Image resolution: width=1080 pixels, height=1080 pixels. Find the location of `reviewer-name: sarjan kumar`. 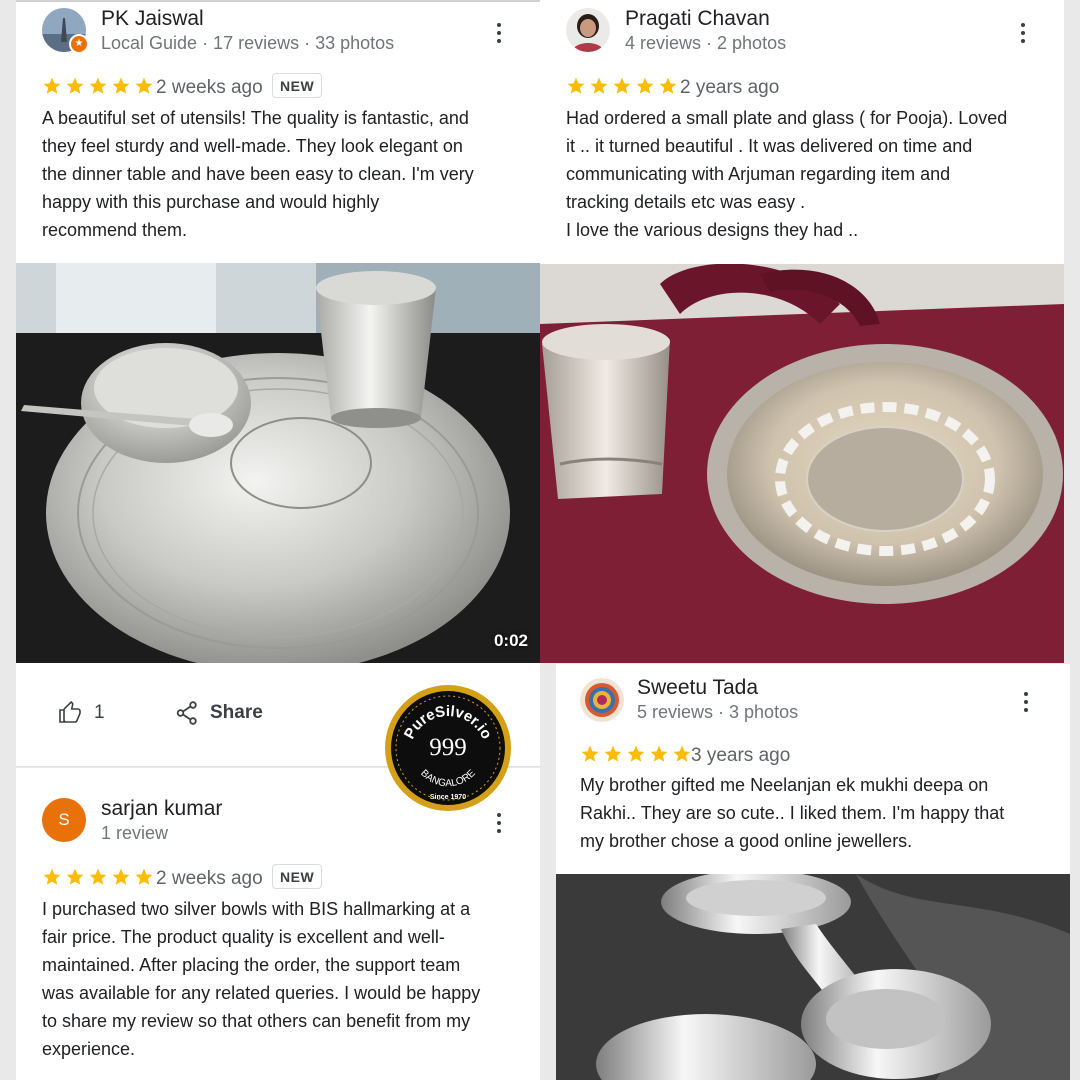

reviewer-name: sarjan kumar is located at coordinates (161, 809).